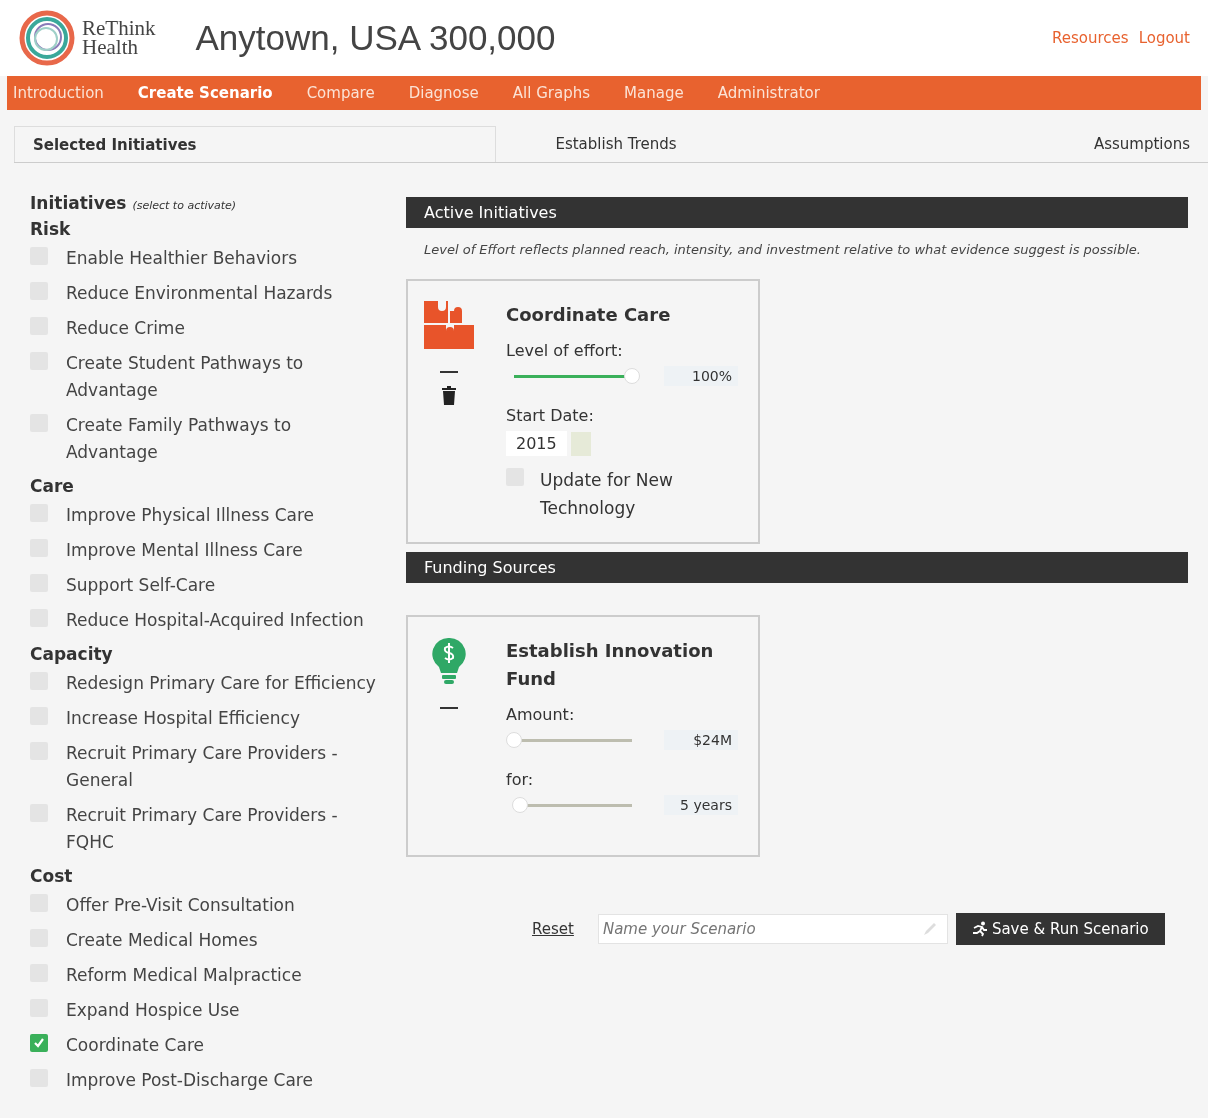 The height and width of the screenshot is (1118, 1208). Describe the element at coordinates (607, 494) in the screenshot. I see `checkbox-label: Update for New Technology` at that location.